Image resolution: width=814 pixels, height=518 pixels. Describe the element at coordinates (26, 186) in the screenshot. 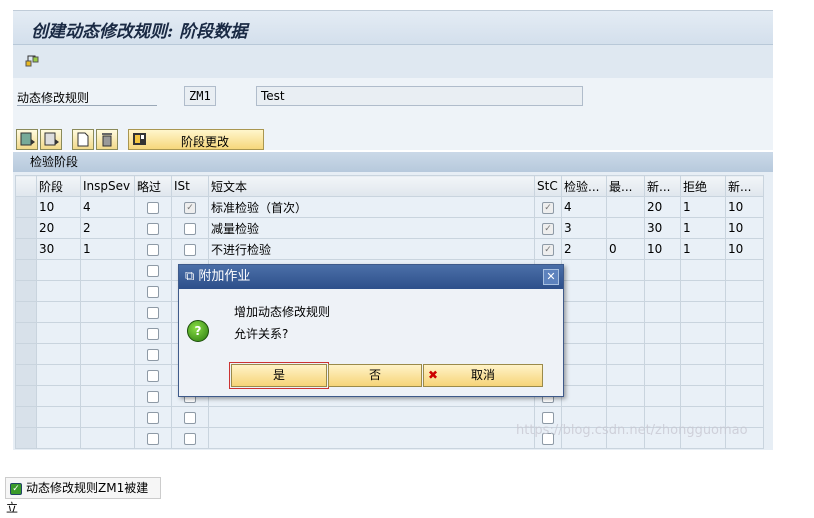

I see `row-selector-header` at that location.